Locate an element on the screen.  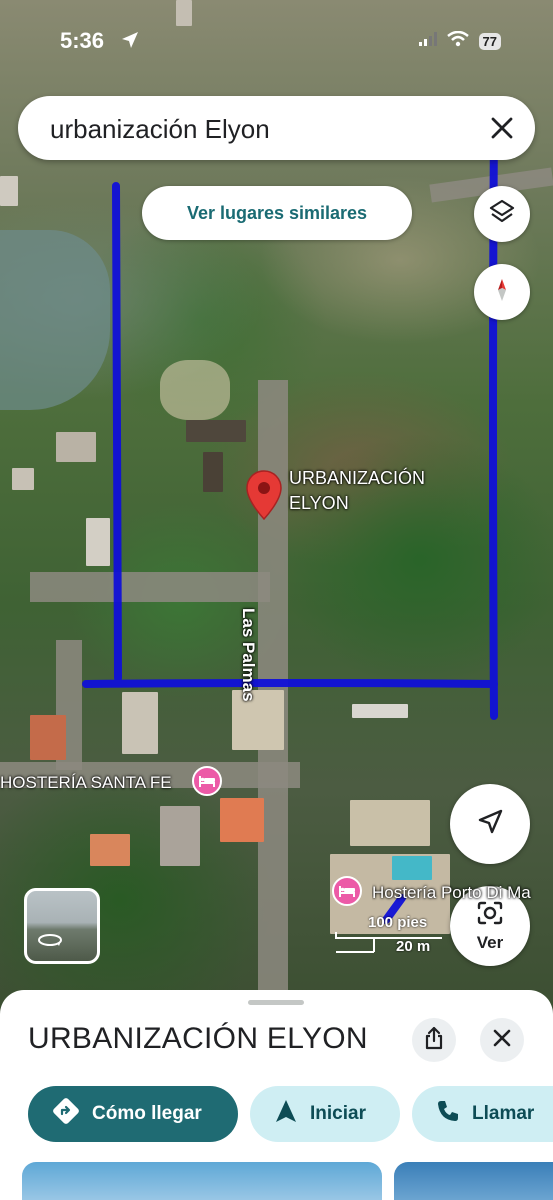
my-location-button is located at coordinates (490, 824).